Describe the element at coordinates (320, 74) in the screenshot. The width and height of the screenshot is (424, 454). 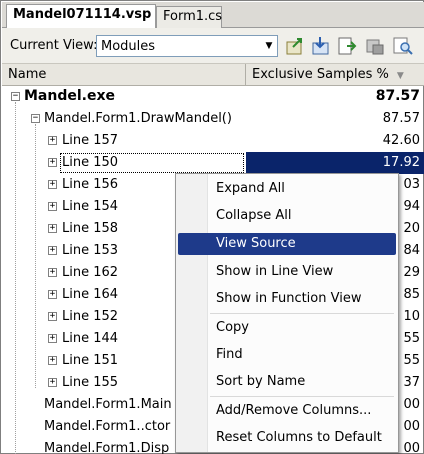
I see `column-header-exclusive-label: Exclusive Samples %` at that location.